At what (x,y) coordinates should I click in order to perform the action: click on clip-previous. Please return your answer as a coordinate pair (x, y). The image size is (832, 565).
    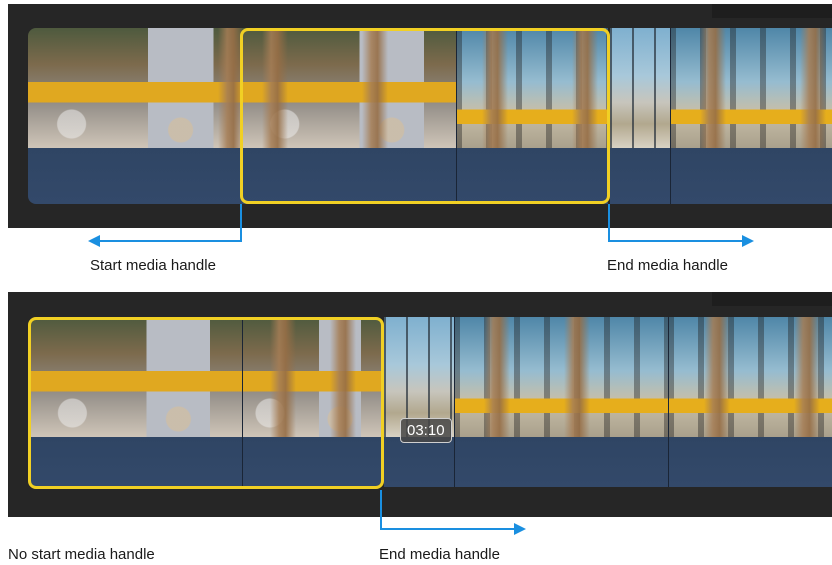
    Looking at the image, I should click on (137, 116).